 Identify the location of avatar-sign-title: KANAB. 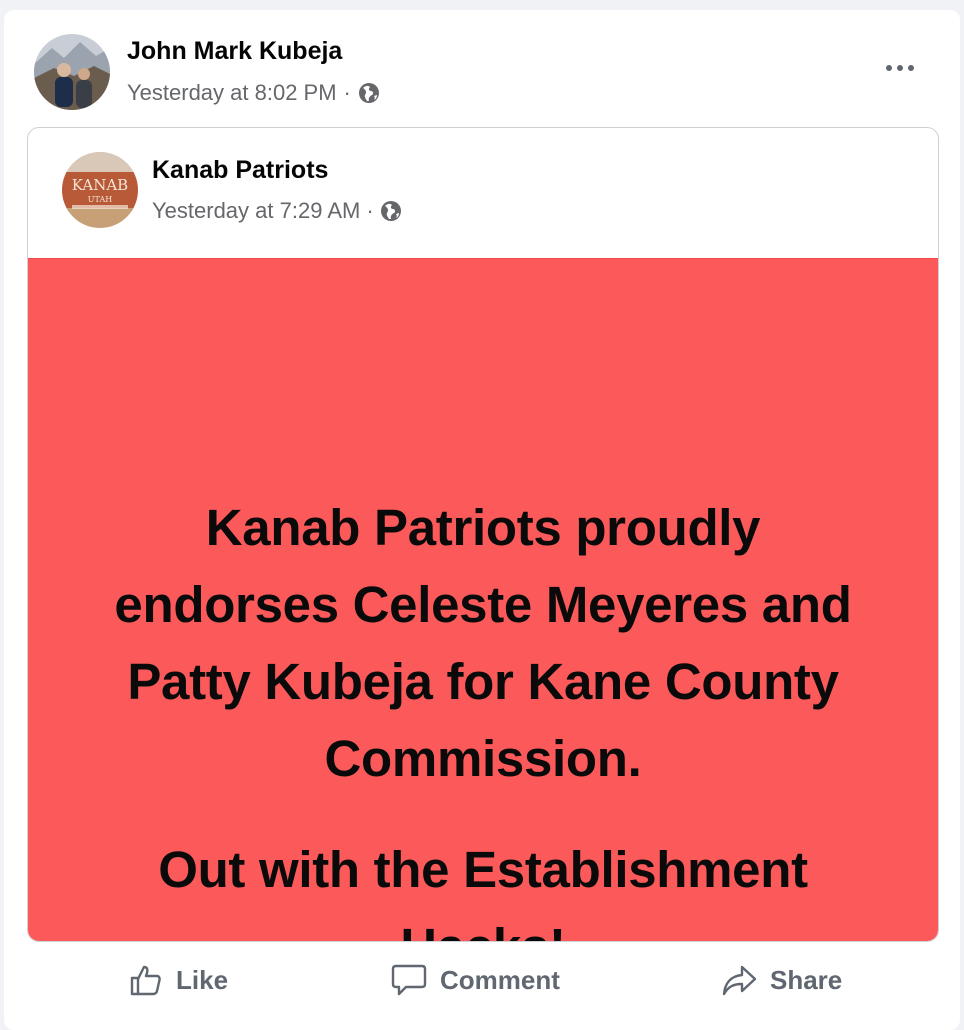
(100, 185).